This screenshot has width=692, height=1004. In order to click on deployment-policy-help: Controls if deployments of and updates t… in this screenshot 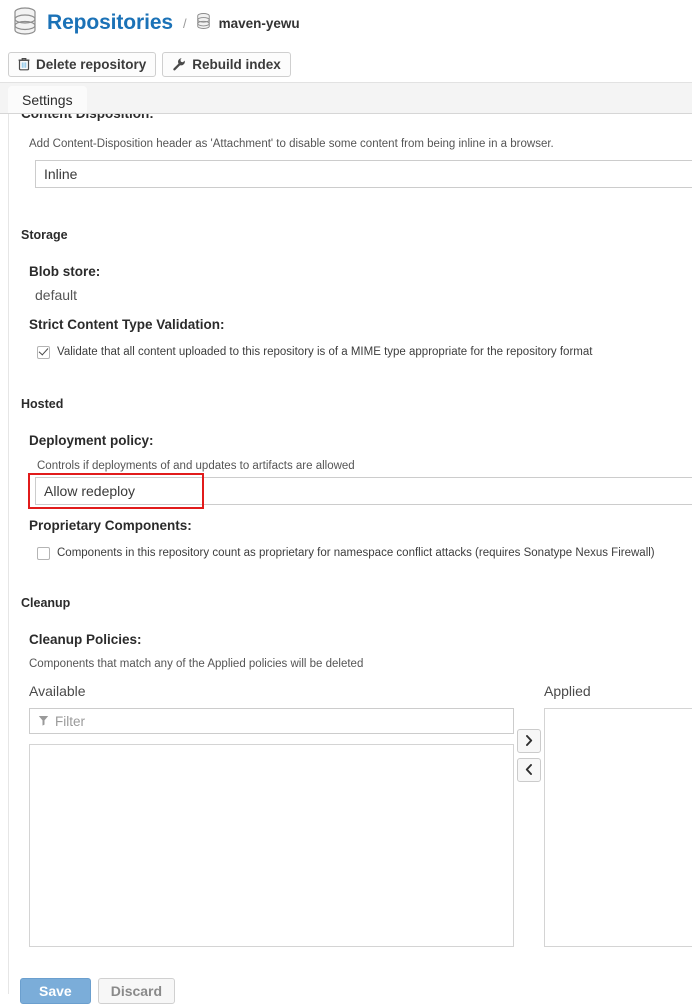, I will do `click(196, 466)`.